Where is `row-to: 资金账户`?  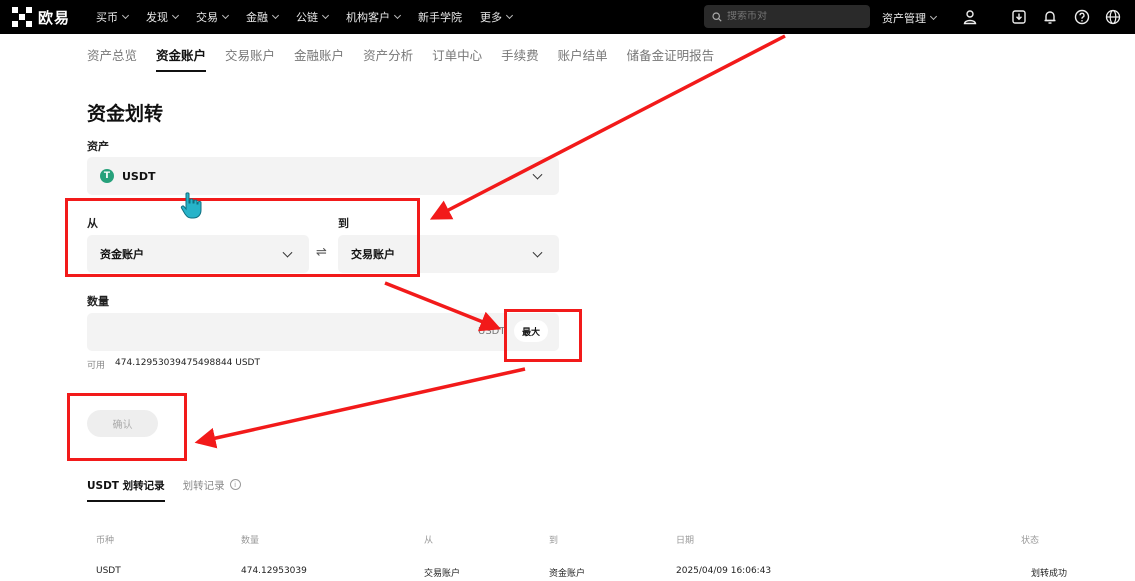
row-to: 资金账户 is located at coordinates (567, 574).